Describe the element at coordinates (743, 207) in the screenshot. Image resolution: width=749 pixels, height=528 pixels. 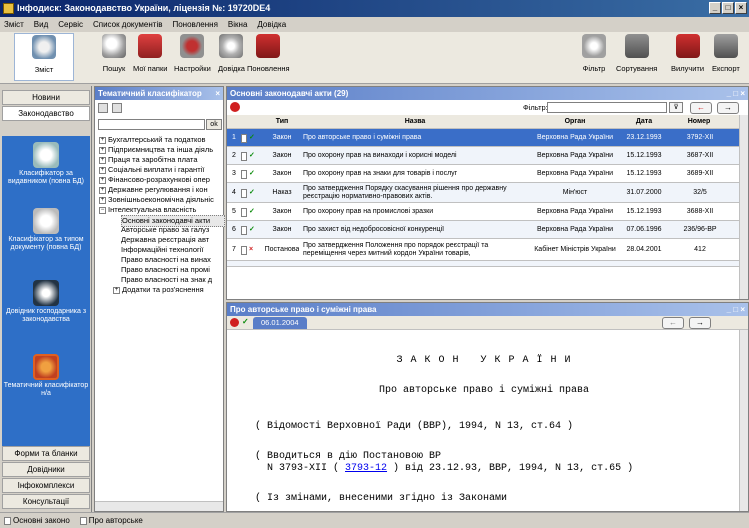
I see `documents-vscrollbar` at that location.